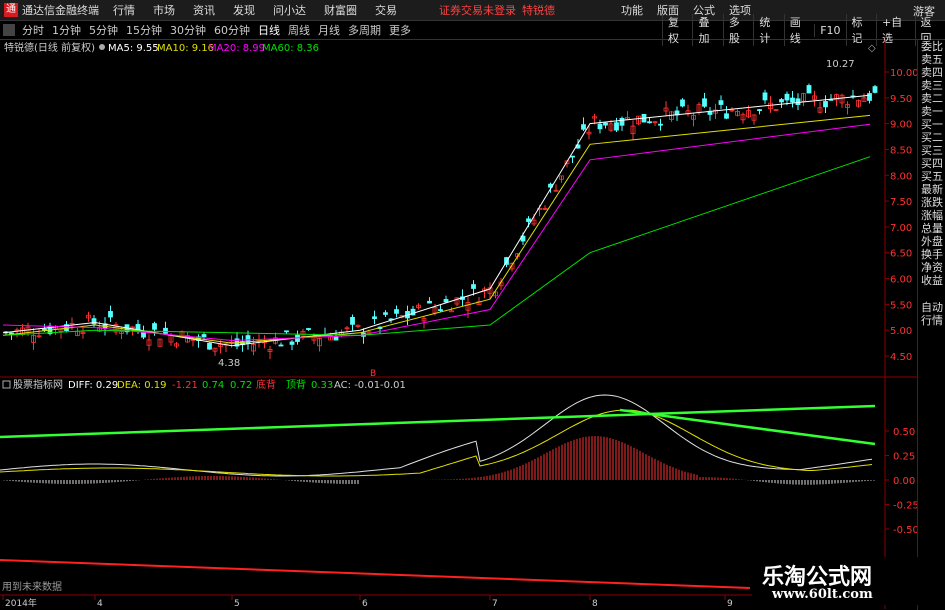 Image resolution: width=945 pixels, height=610 pixels. What do you see at coordinates (931, 307) in the screenshot?
I see `side-panel-item: 自动` at bounding box center [931, 307].